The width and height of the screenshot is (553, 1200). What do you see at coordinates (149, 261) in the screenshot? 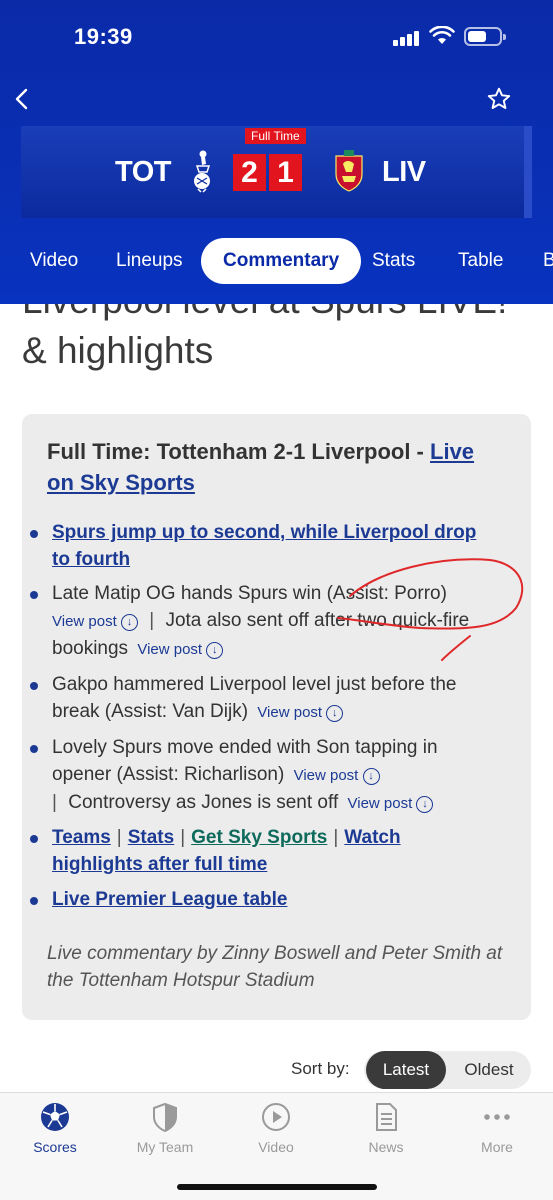
I see `tab-lineups: Lineups` at bounding box center [149, 261].